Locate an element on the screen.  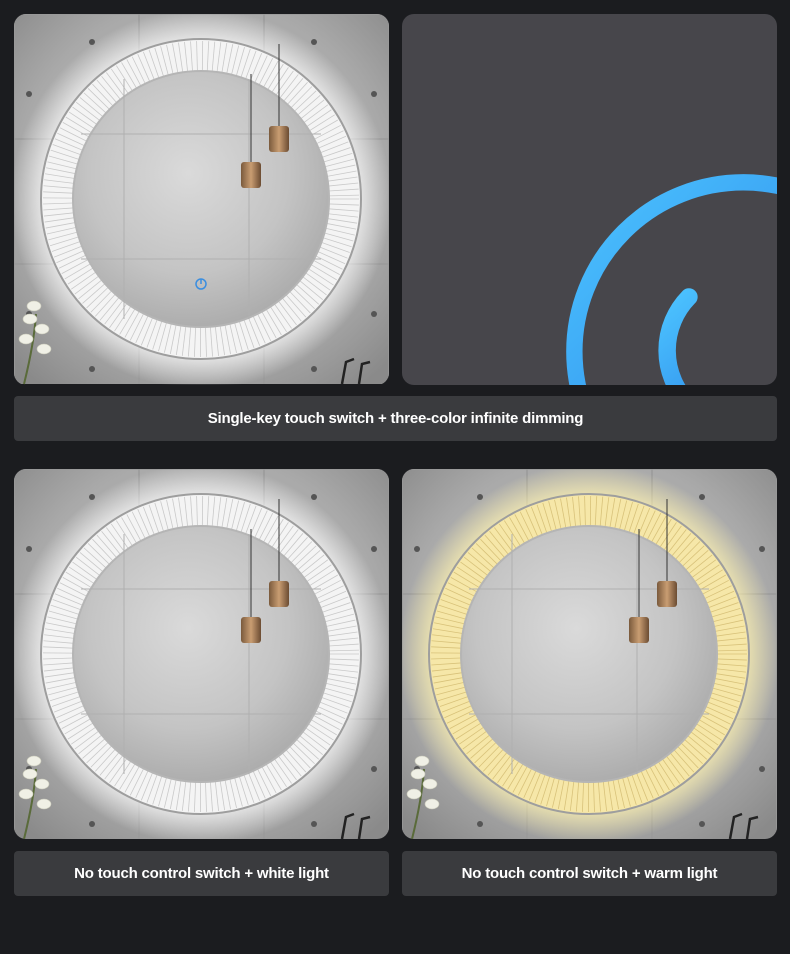
caption-warm-light: No touch control switch + warm light is located at coordinates (589, 873).